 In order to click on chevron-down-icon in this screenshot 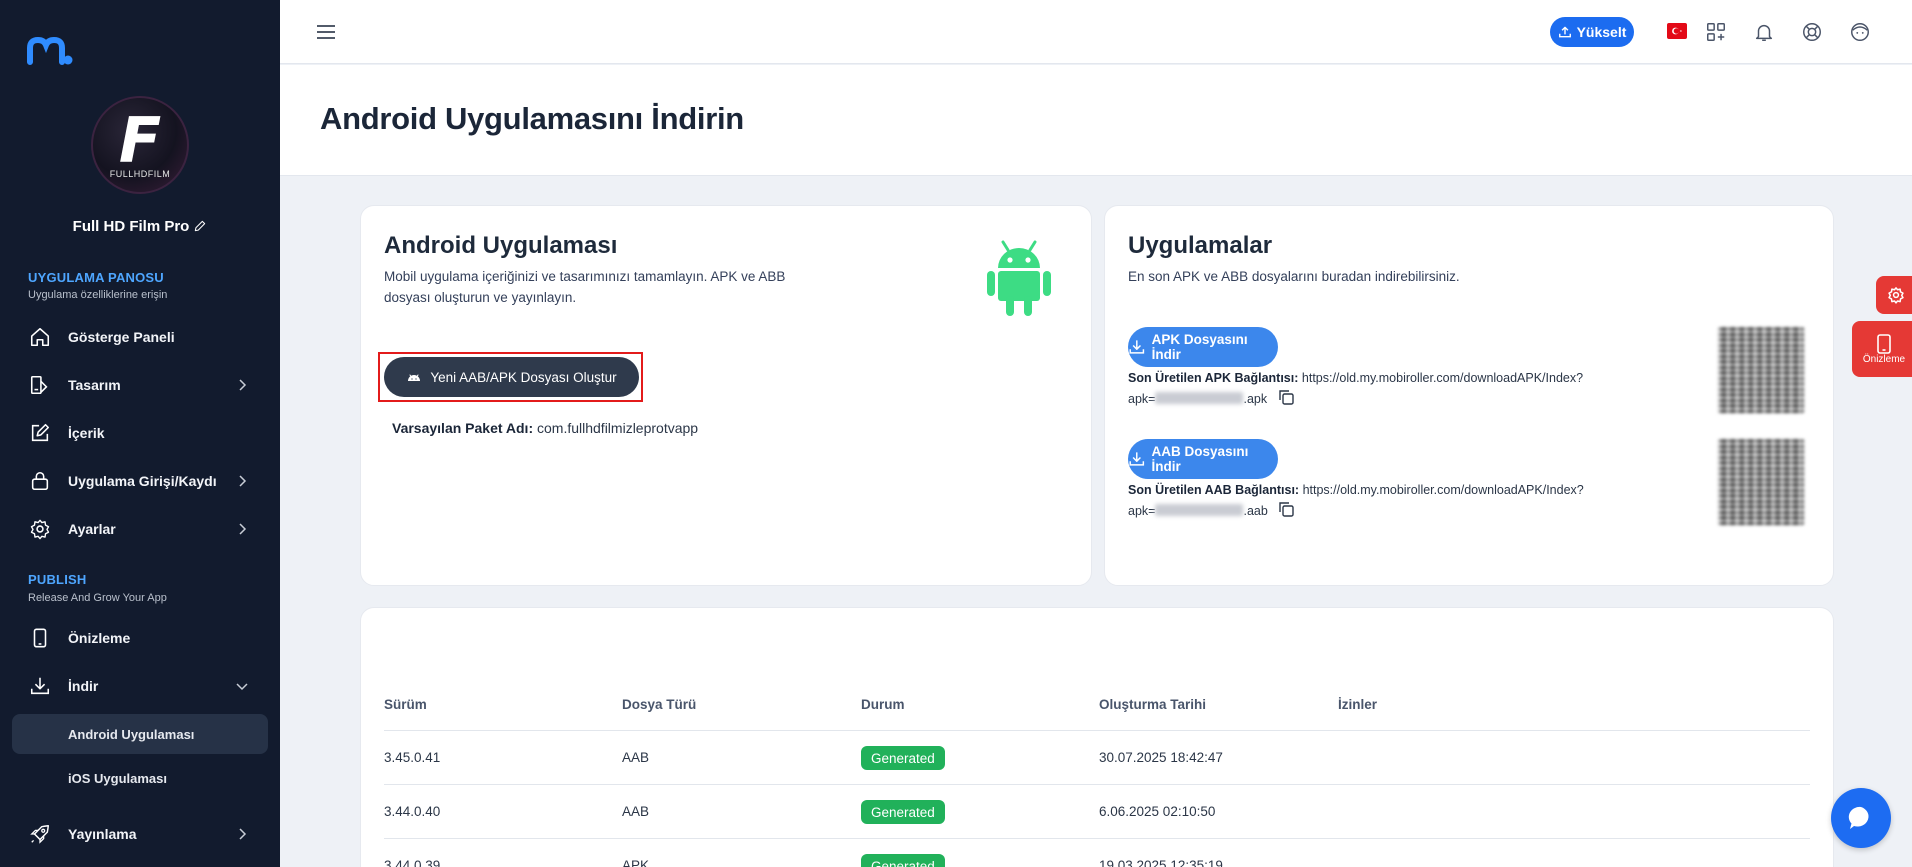, I will do `click(242, 687)`.